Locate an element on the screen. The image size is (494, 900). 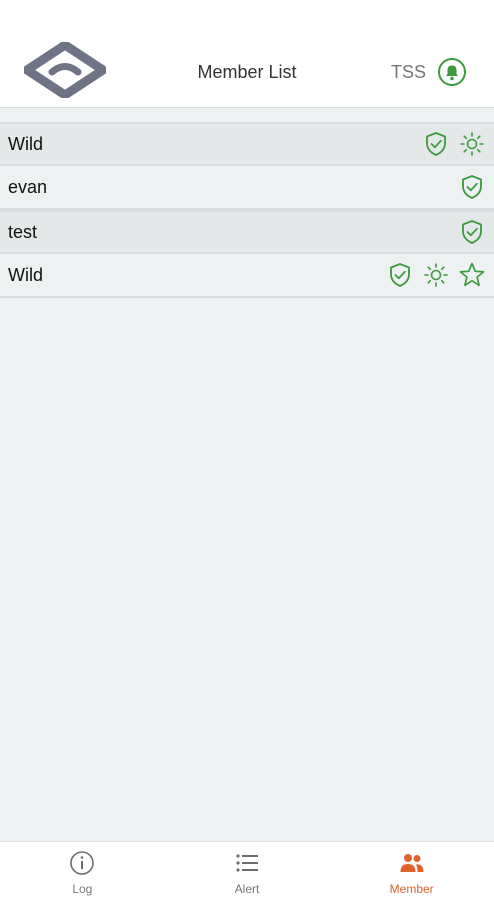
tab-log: Log is located at coordinates (82, 871).